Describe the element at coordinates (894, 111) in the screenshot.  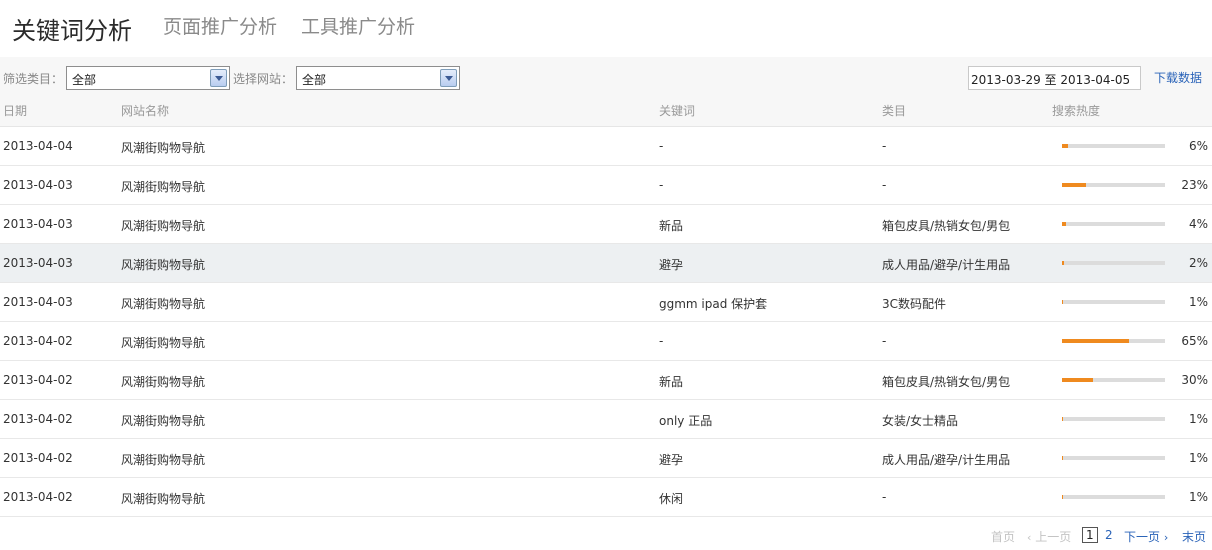
I see `column-header-category: 类目` at that location.